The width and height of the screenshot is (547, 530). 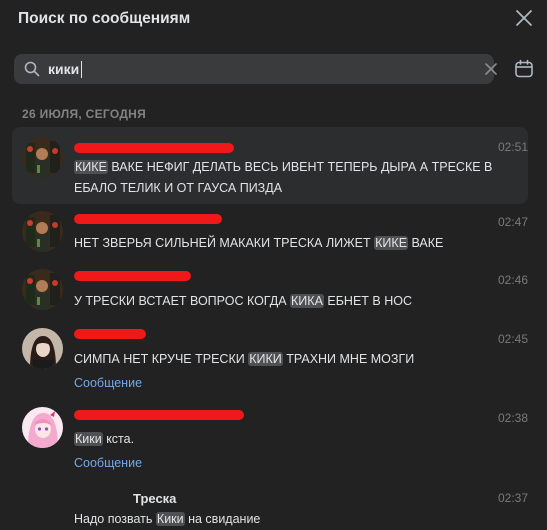 I want to click on close-icon, so click(x=524, y=18).